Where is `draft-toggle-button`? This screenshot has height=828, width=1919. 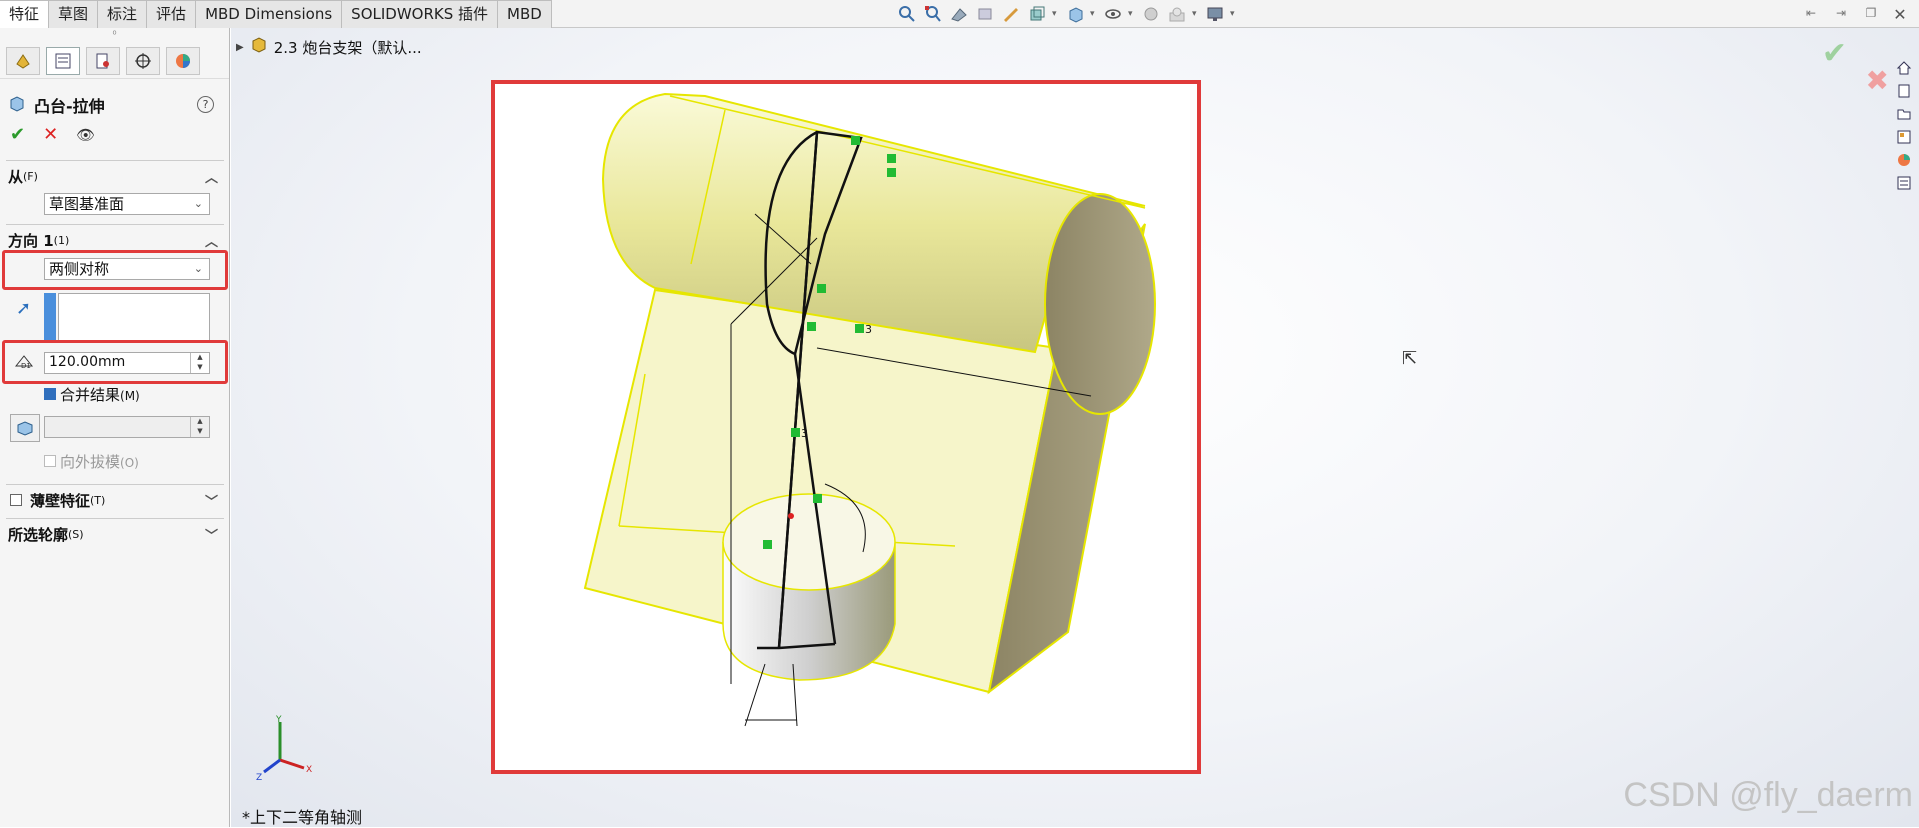
draft-toggle-button is located at coordinates (25, 428).